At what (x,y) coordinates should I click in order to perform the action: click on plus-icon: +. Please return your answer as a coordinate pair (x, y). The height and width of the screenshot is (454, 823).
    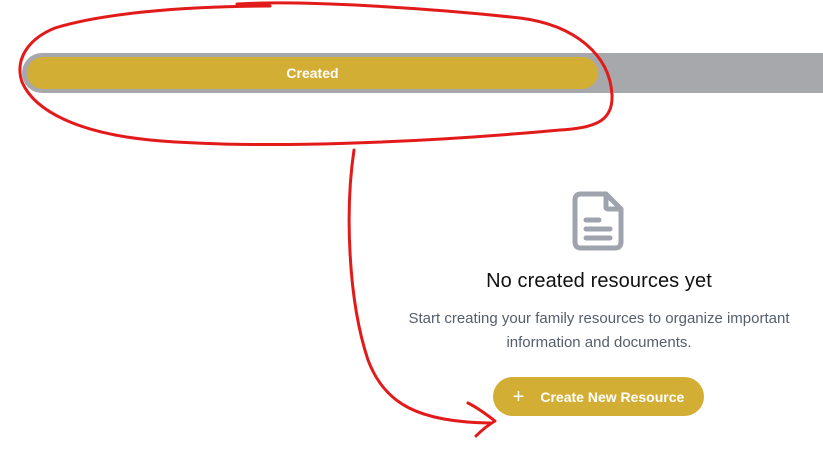
    Looking at the image, I should click on (518, 396).